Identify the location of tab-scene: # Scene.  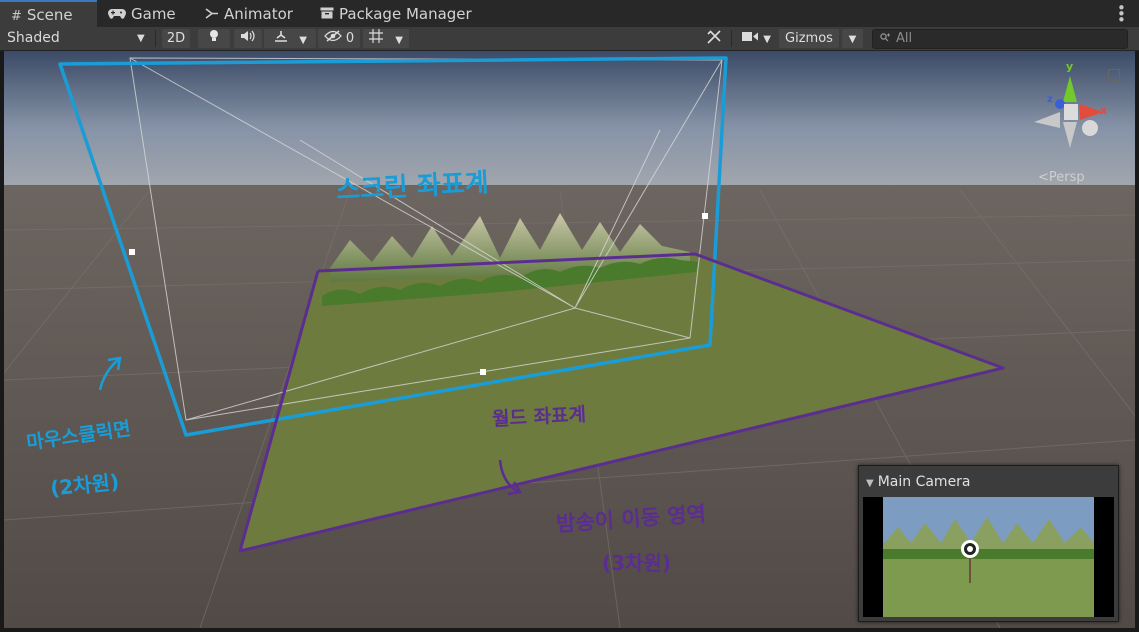
(48, 13).